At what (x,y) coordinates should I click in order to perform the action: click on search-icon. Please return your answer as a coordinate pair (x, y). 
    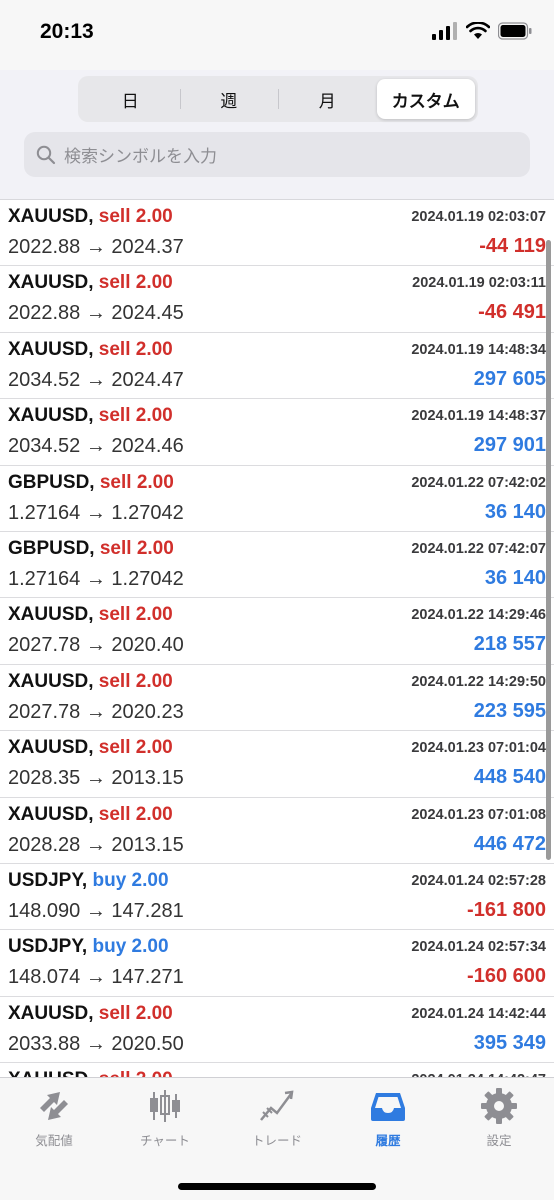
    Looking at the image, I should click on (46, 154).